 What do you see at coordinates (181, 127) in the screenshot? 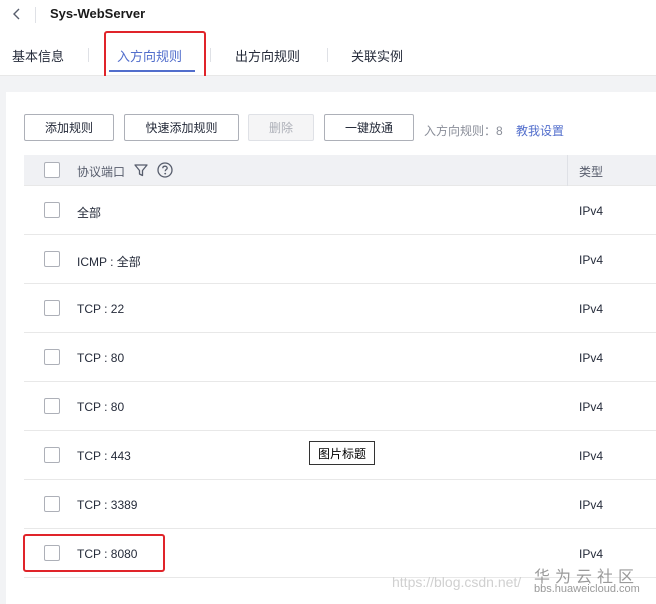
I see `quick-add-rule-button: 快速添加规则` at bounding box center [181, 127].